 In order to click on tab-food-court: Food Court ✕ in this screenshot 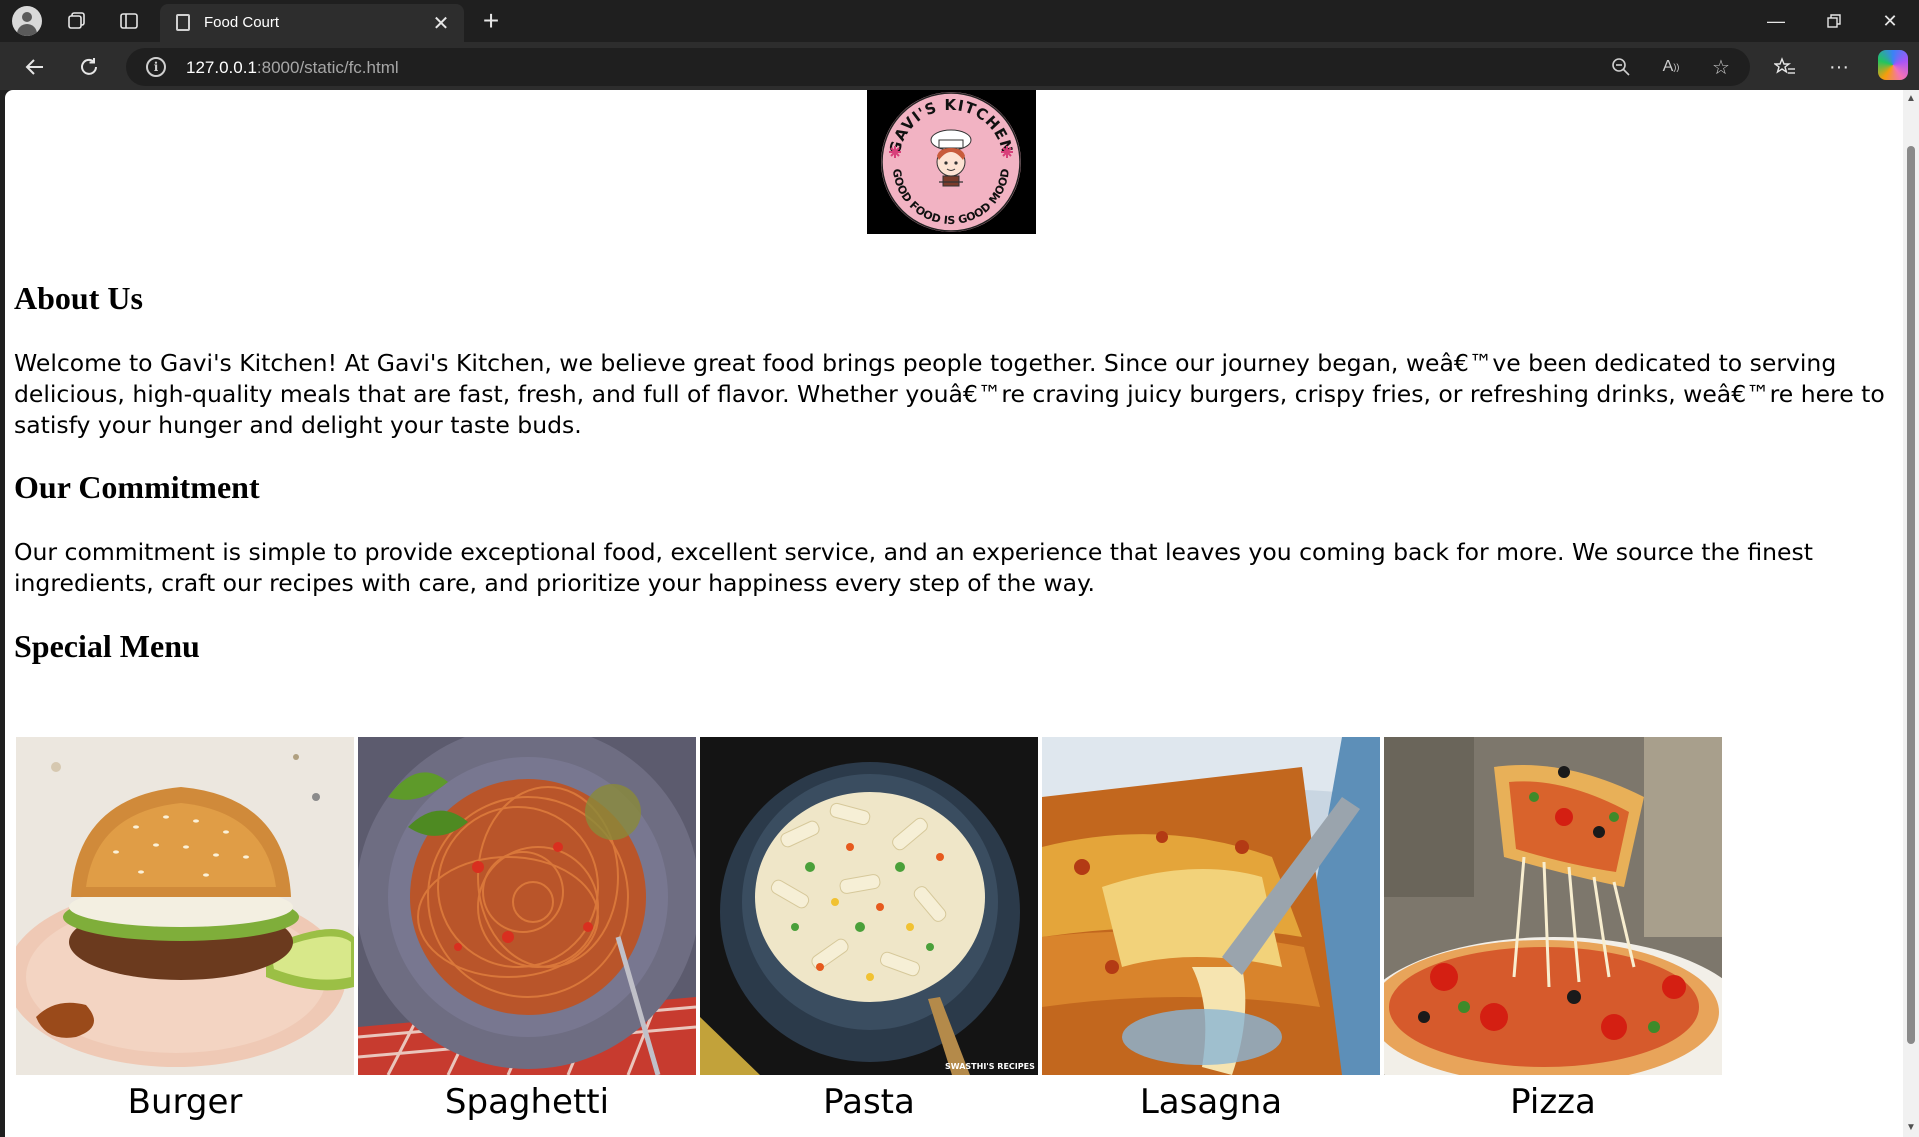, I will do `click(312, 23)`.